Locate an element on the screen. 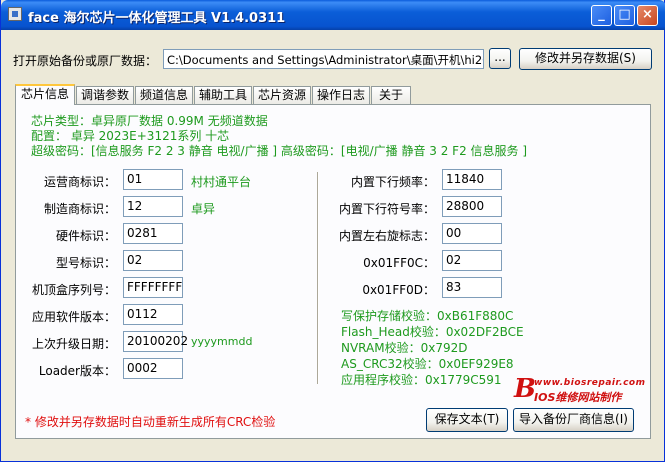 This screenshot has width=665, height=462. downlink-freq-label: 内置下行频率： is located at coordinates (392, 182).